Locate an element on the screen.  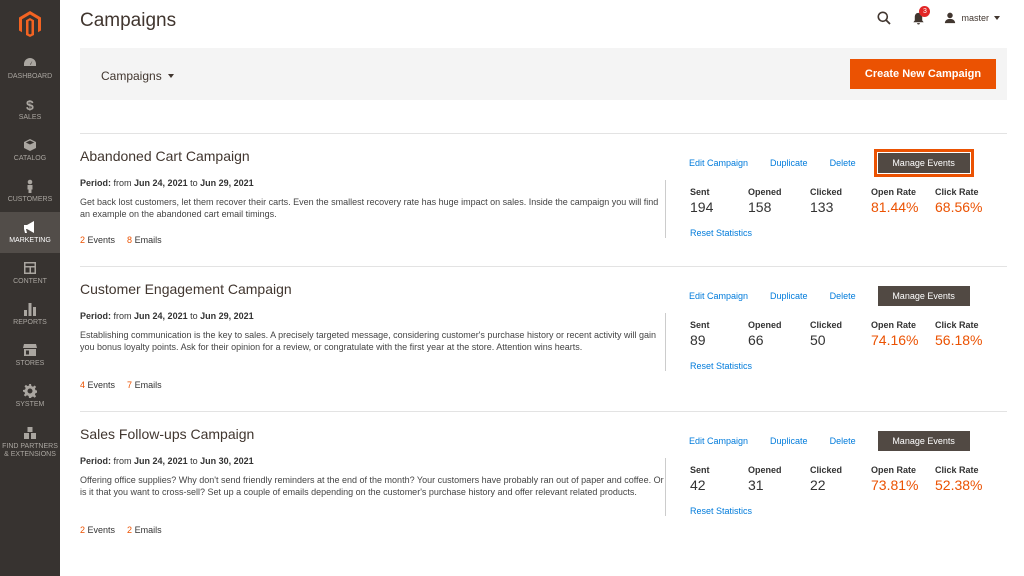
sidebar-item-catalog: CATALOG is located at coordinates (30, 150).